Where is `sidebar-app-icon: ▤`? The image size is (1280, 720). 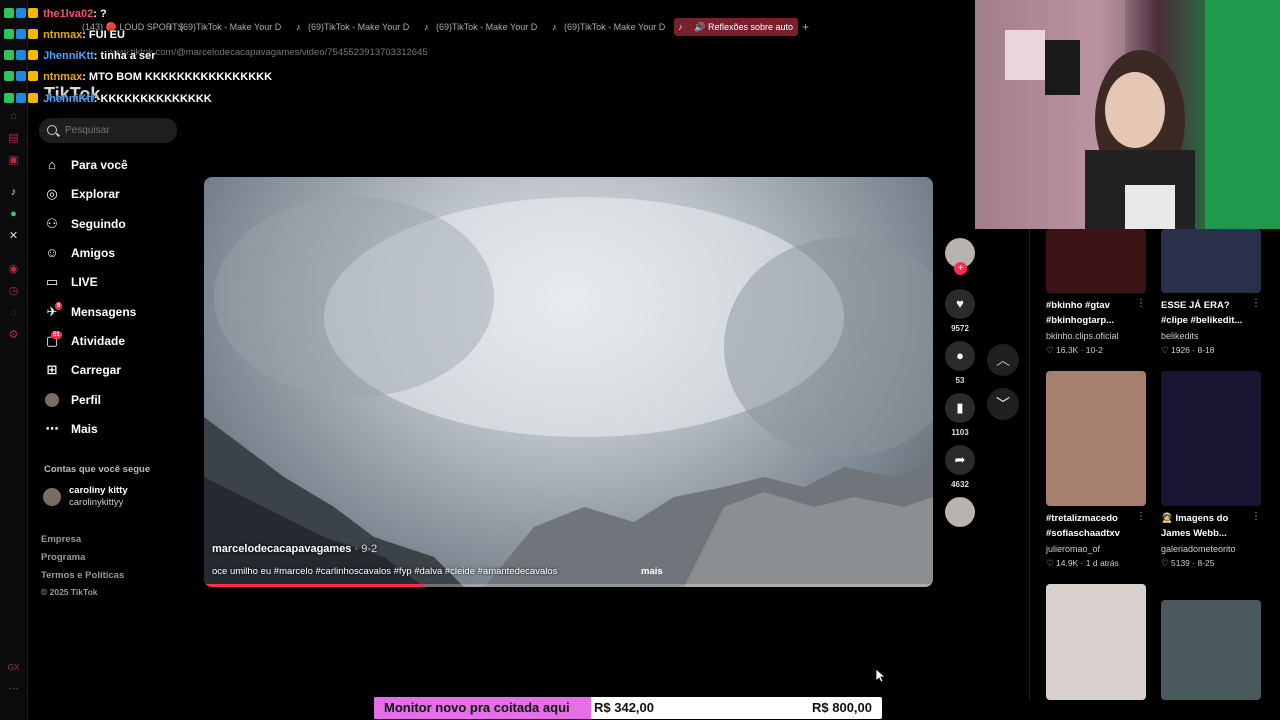
sidebar-app-icon: ▤ is located at coordinates (13, 138).